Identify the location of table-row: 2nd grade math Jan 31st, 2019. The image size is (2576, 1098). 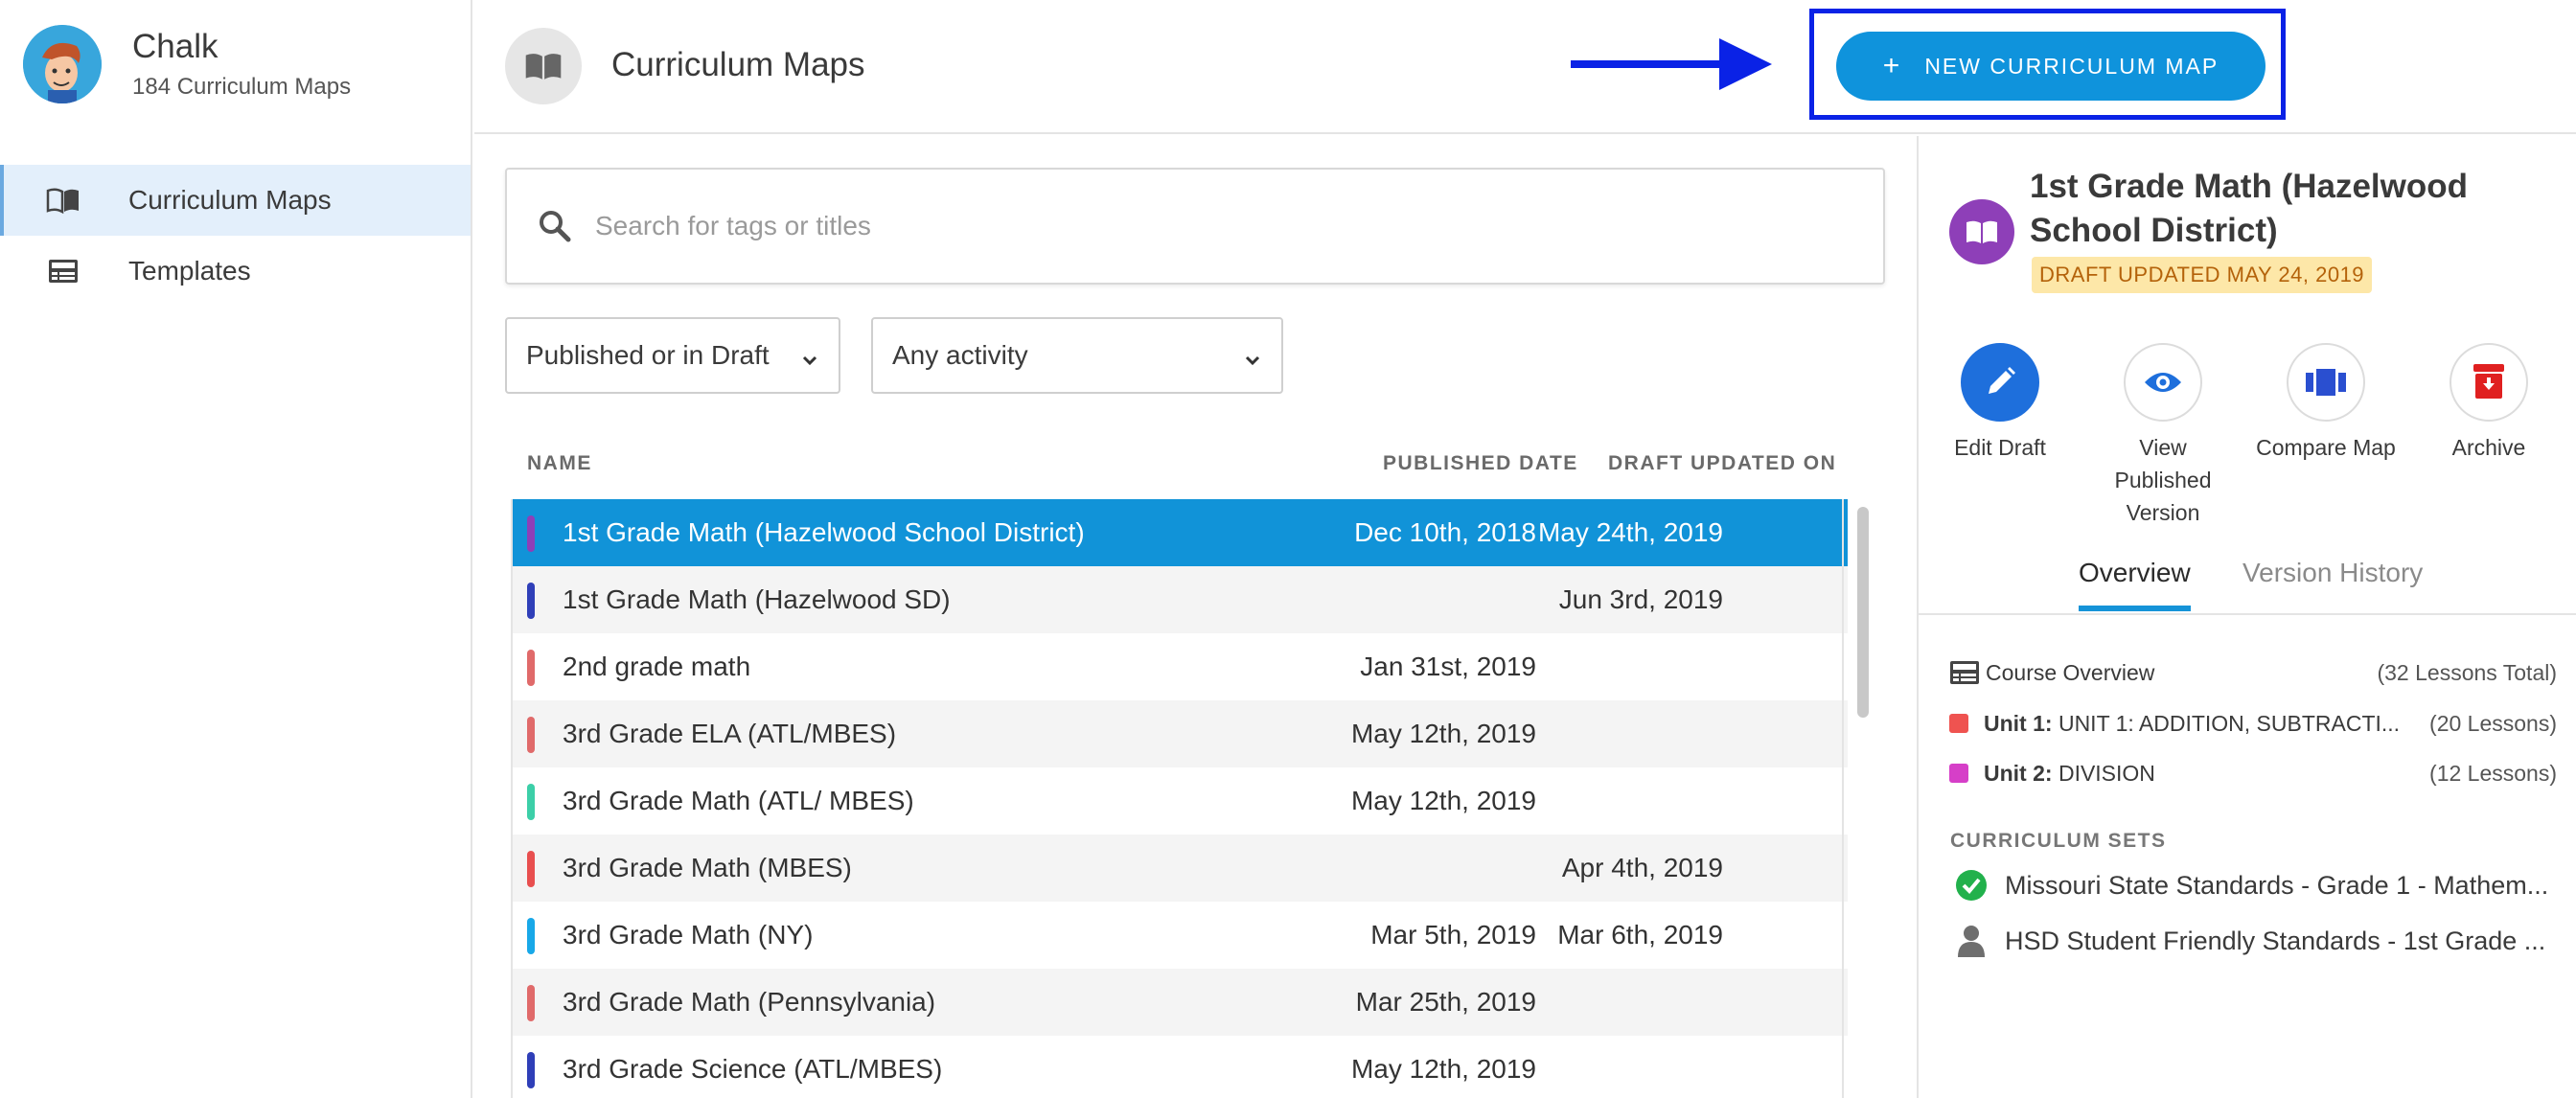
(1180, 666).